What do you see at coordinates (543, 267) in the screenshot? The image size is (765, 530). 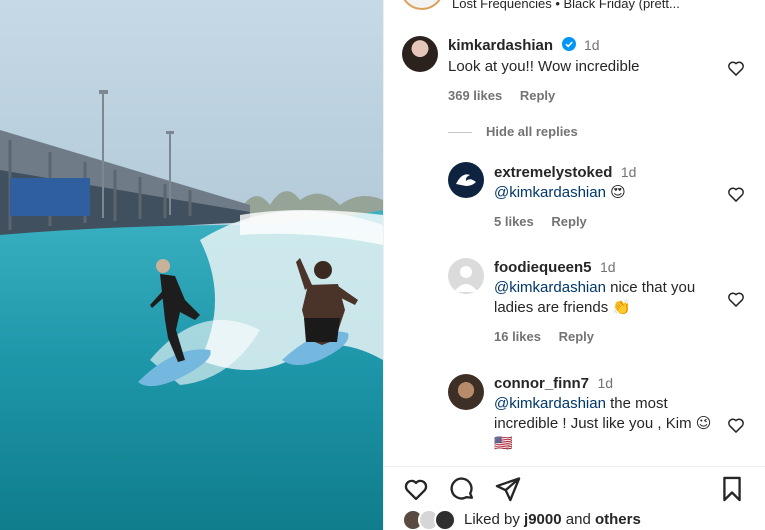 I see `reply-username: foodiequeen5` at bounding box center [543, 267].